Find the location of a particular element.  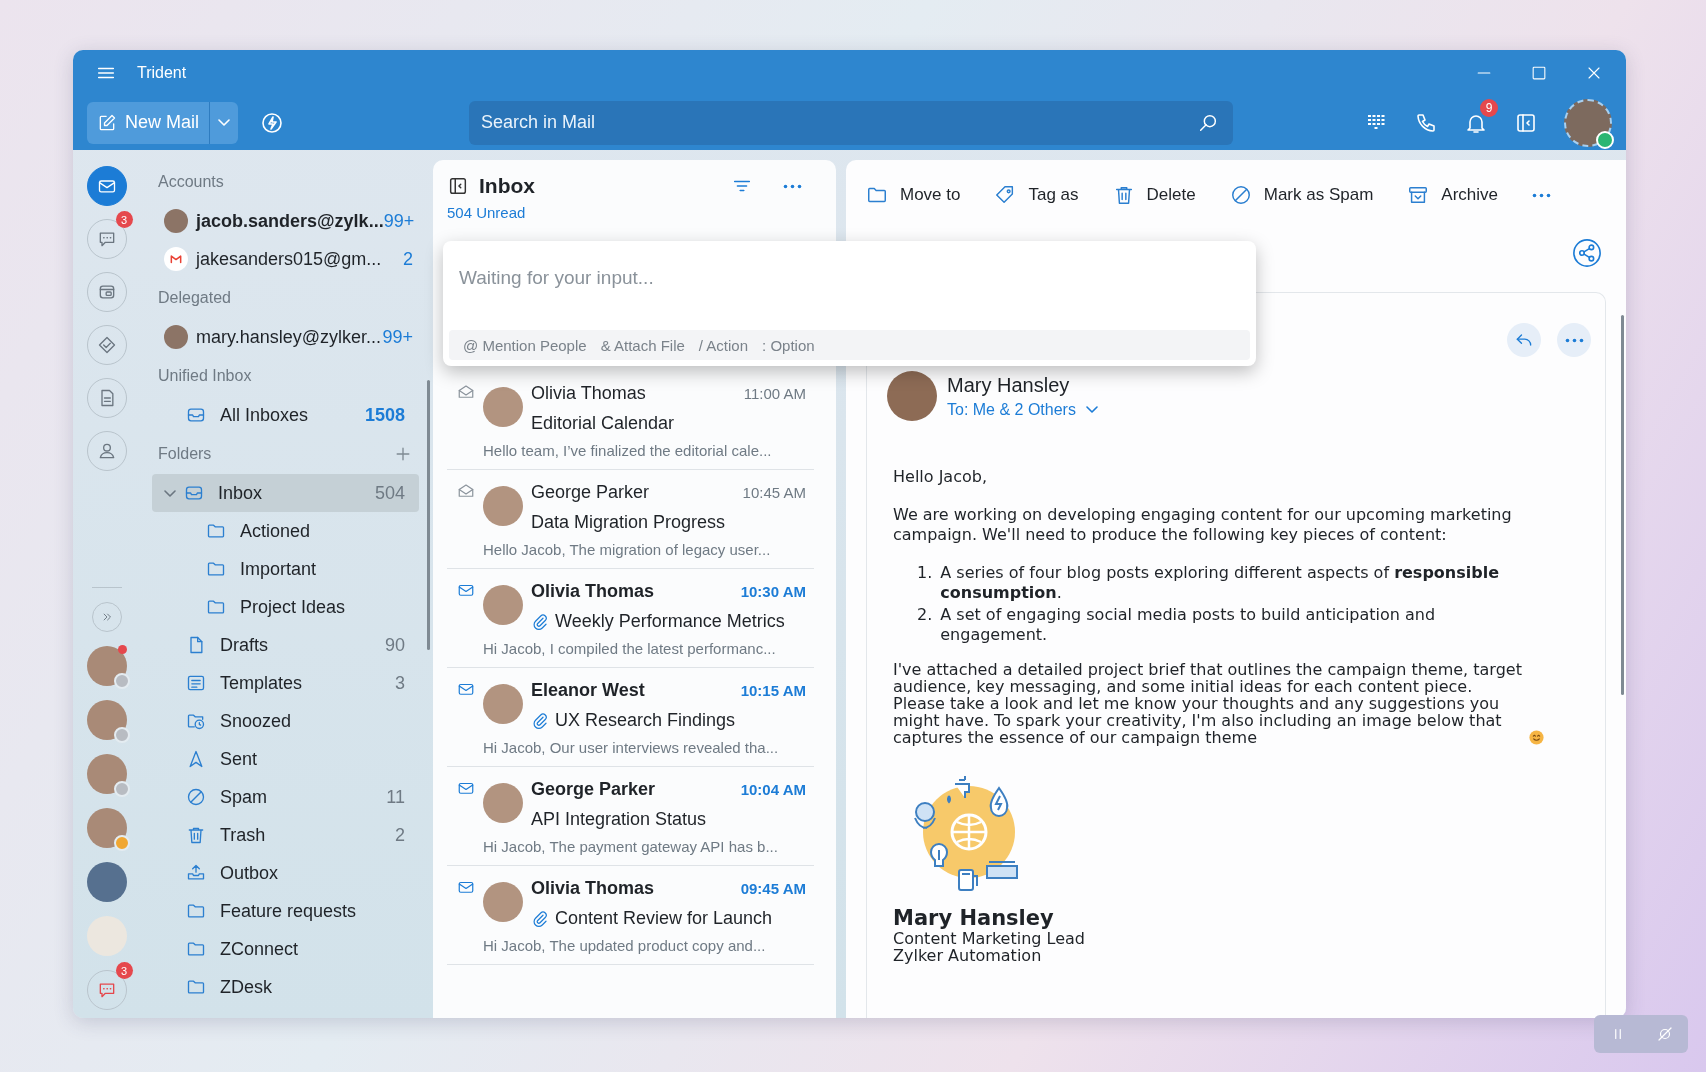

subject-text: UX Research Findings is located at coordinates (645, 720).